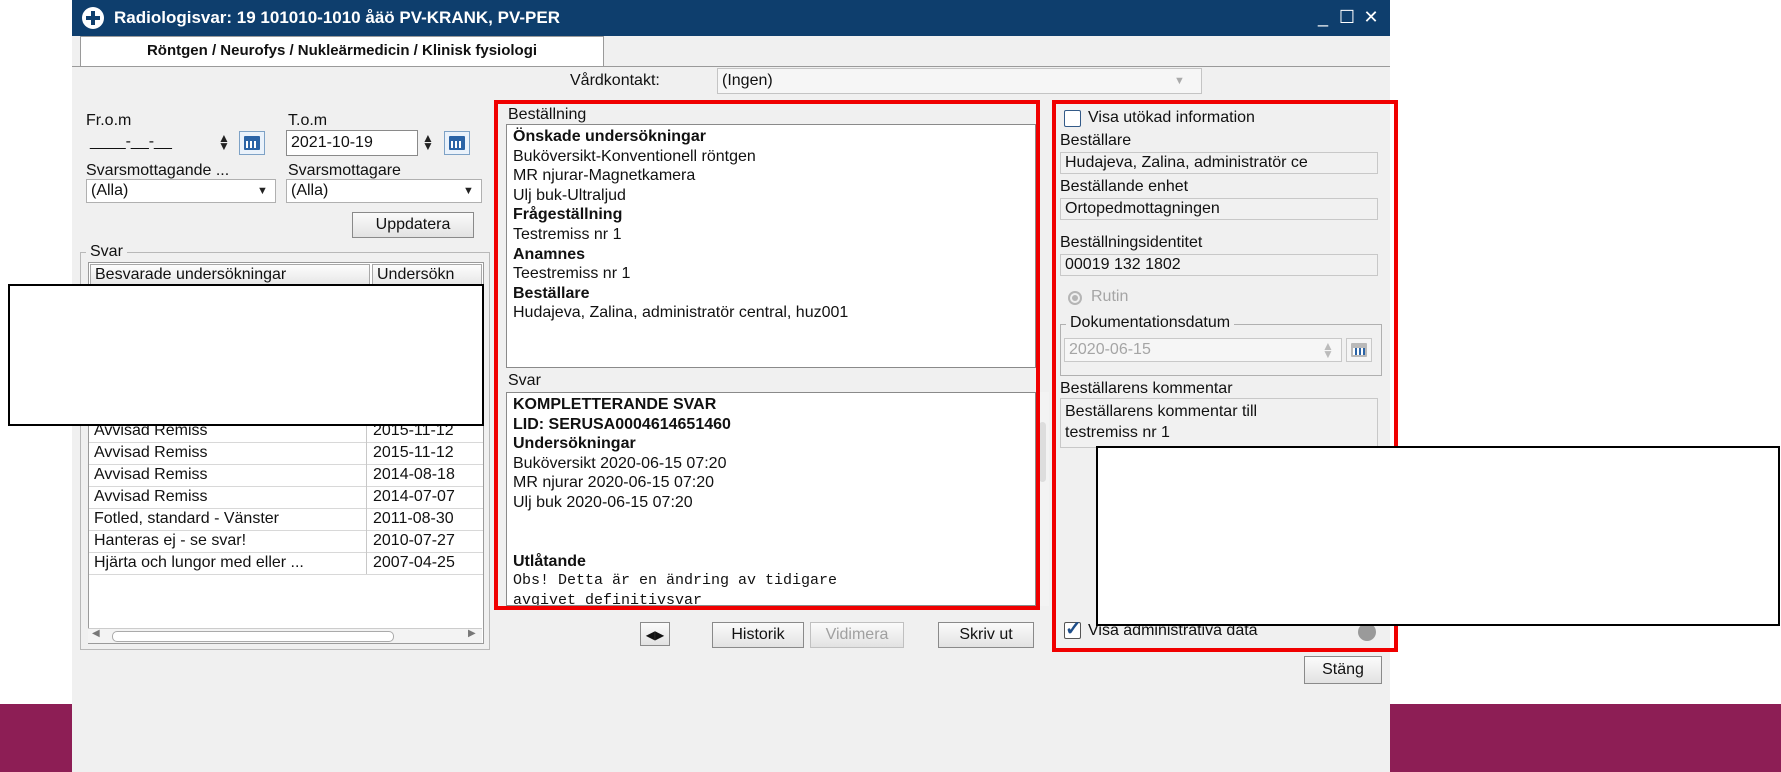 This screenshot has width=1781, height=772. I want to click on row-date: 2007-04-25, so click(414, 562).